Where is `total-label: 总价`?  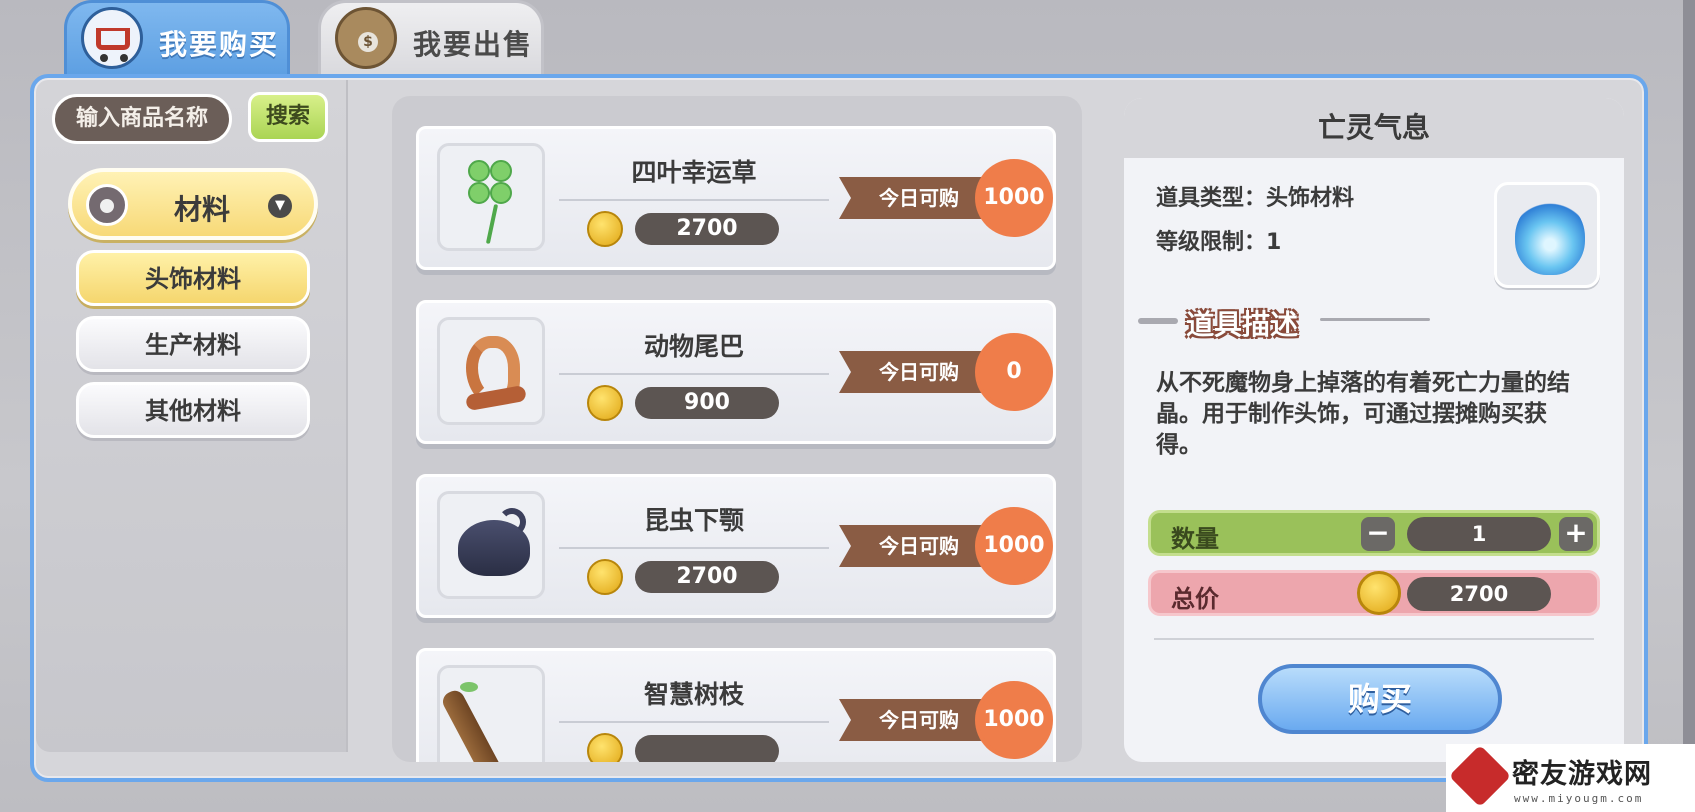 total-label: 总价 is located at coordinates (1195, 599).